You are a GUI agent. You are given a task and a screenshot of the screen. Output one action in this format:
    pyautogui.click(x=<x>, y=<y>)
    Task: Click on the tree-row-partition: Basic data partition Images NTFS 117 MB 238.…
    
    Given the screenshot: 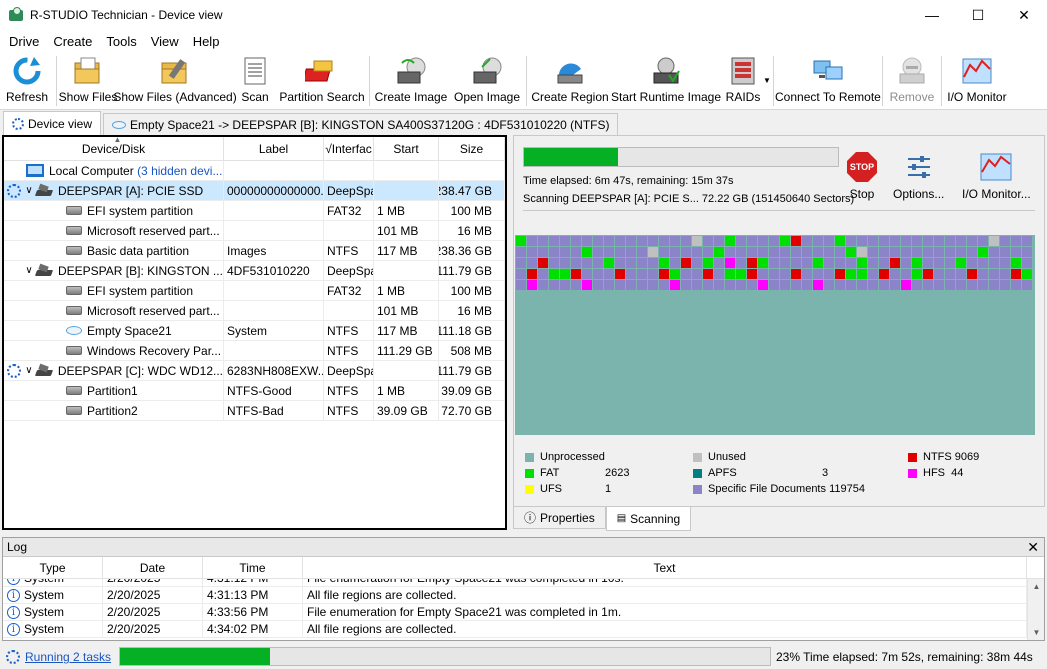 What is the action you would take?
    pyautogui.click(x=254, y=251)
    